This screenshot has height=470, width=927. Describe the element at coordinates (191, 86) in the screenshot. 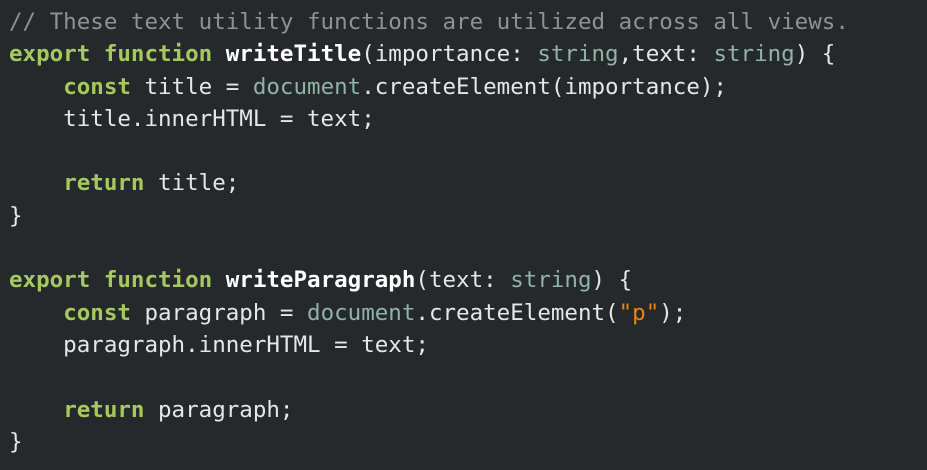

I see `code-token-plain: title =` at that location.